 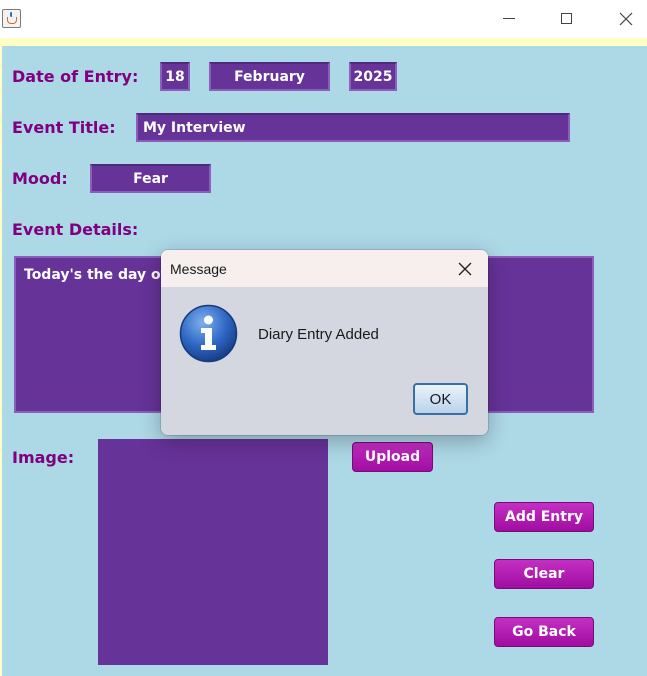 I want to click on minimize-icon, so click(x=509, y=18).